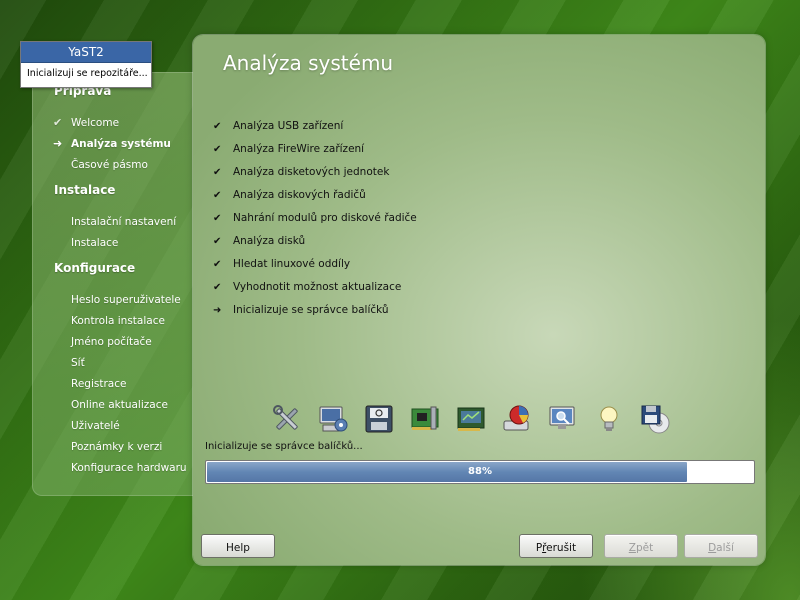 The height and width of the screenshot is (600, 800). I want to click on power-switch-icon, so click(379, 419).